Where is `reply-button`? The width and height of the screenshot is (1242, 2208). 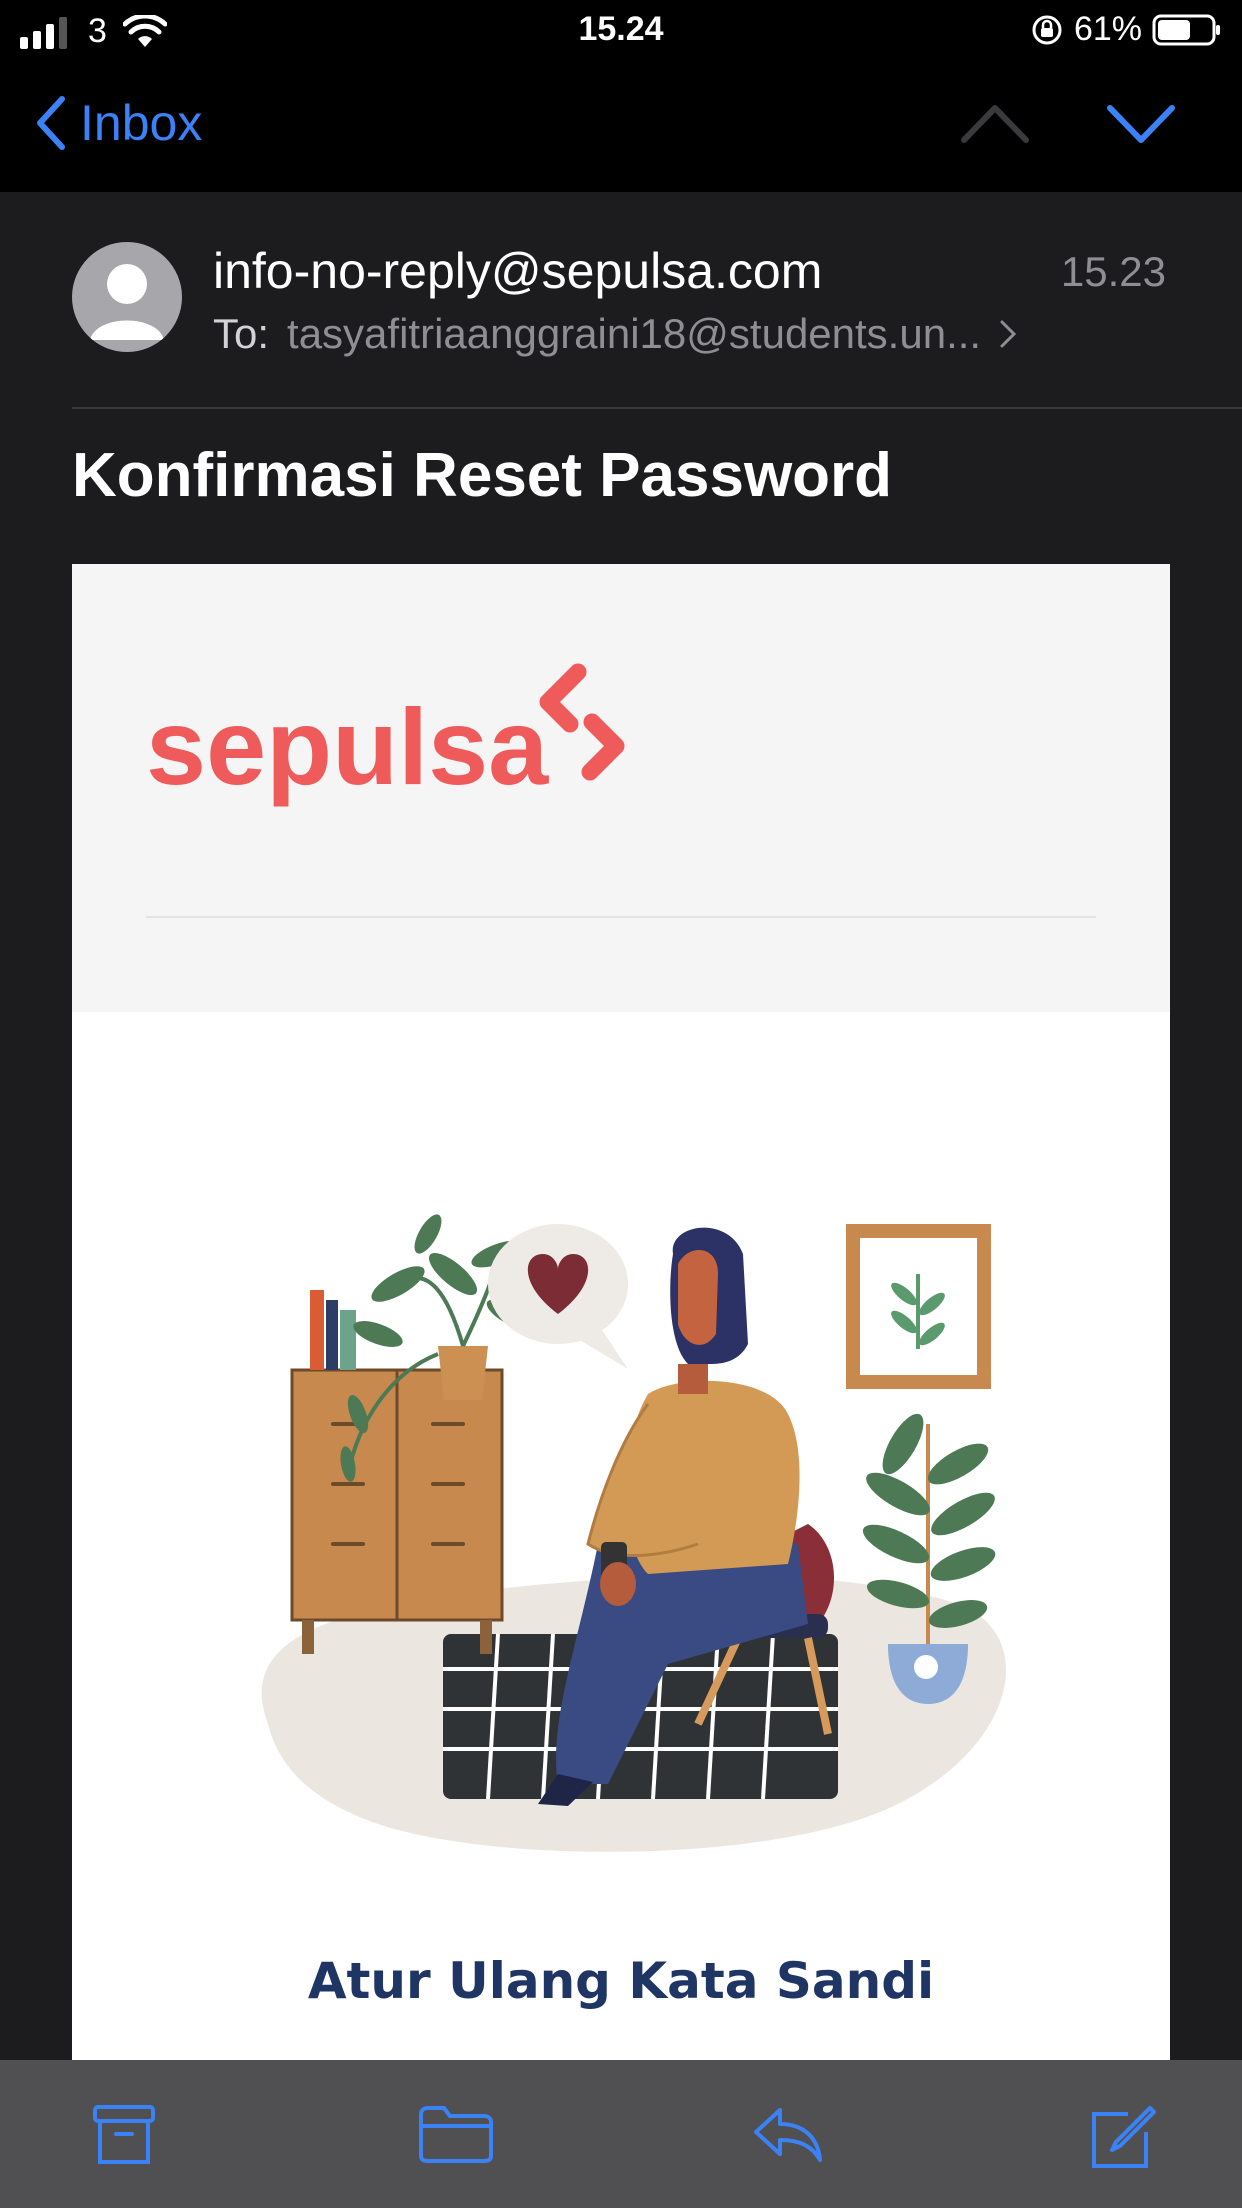 reply-button is located at coordinates (788, 2137).